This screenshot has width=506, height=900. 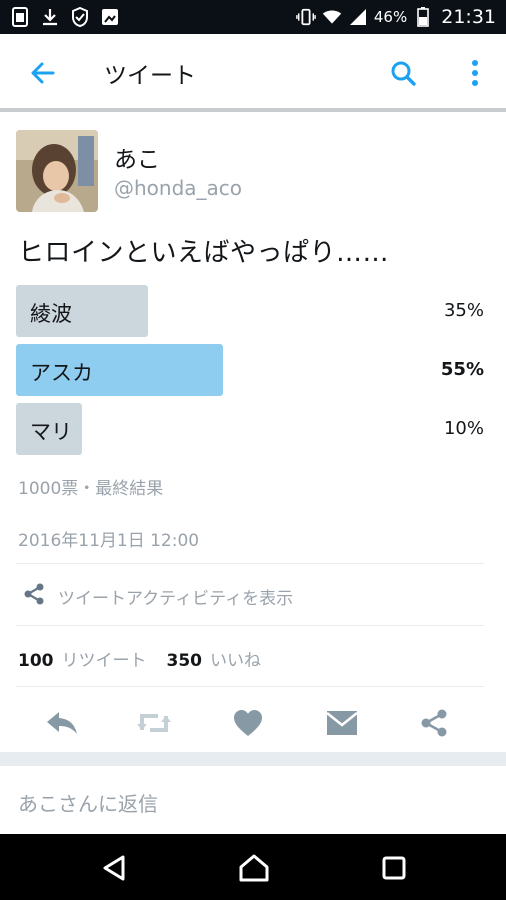 I want to click on poll-option-label: マリ, so click(x=51, y=432).